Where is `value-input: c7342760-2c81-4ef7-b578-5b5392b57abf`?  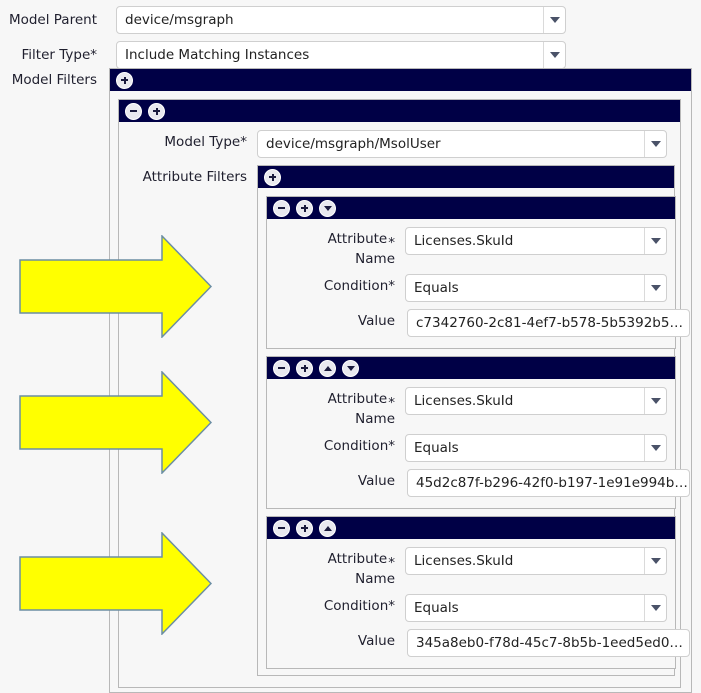
value-input: c7342760-2c81-4ef7-b578-5b5392b57abf is located at coordinates (548, 323).